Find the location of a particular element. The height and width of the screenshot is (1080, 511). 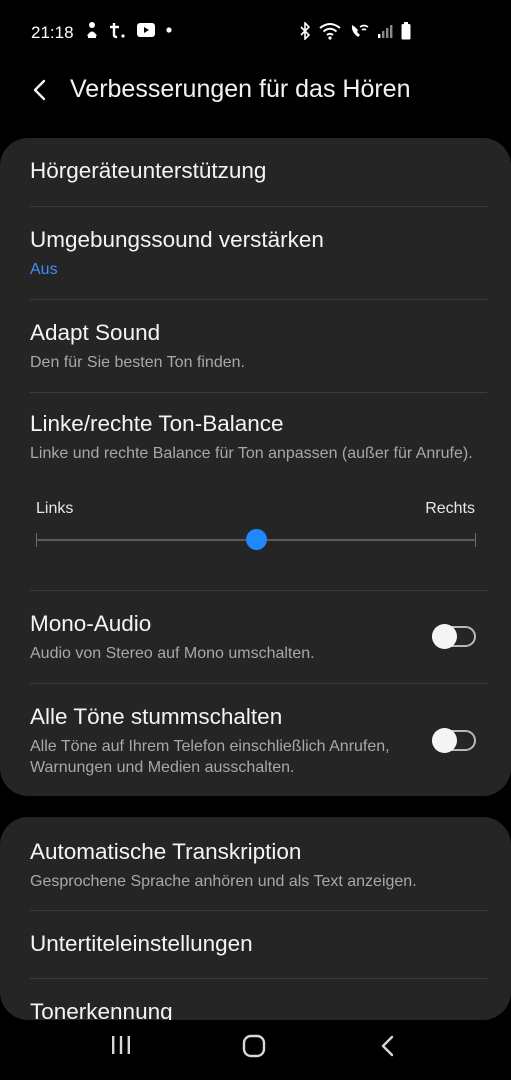

live-transcribe-title: Automatische Transkription is located at coordinates (166, 851).